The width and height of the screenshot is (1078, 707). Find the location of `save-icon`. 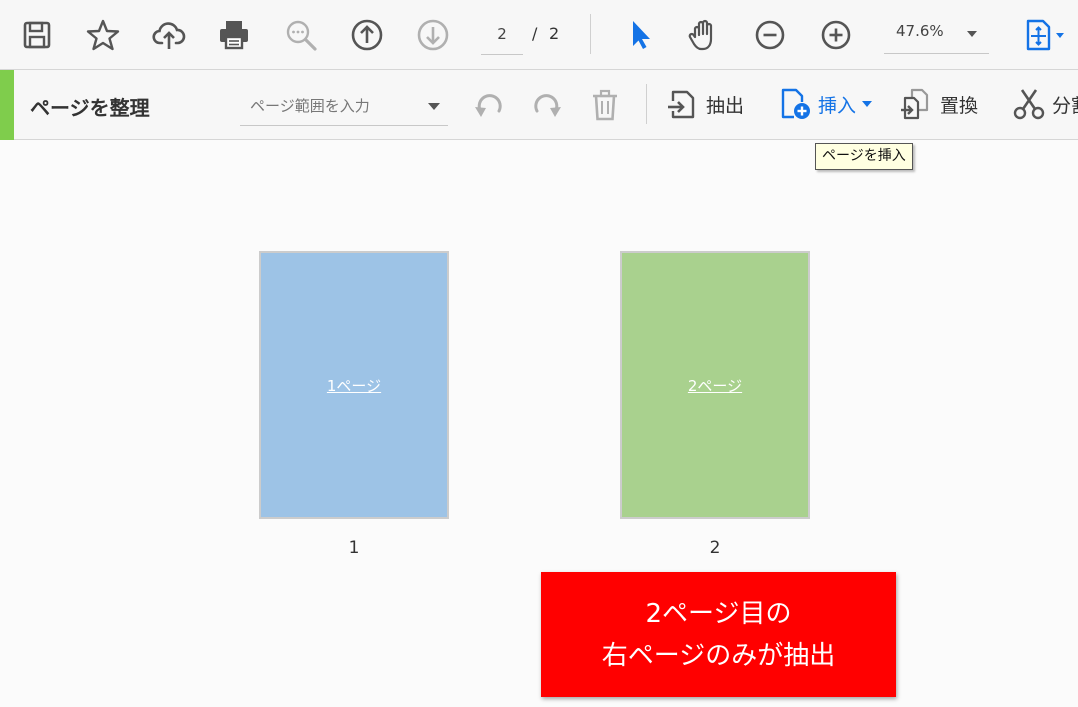

save-icon is located at coordinates (37, 35).